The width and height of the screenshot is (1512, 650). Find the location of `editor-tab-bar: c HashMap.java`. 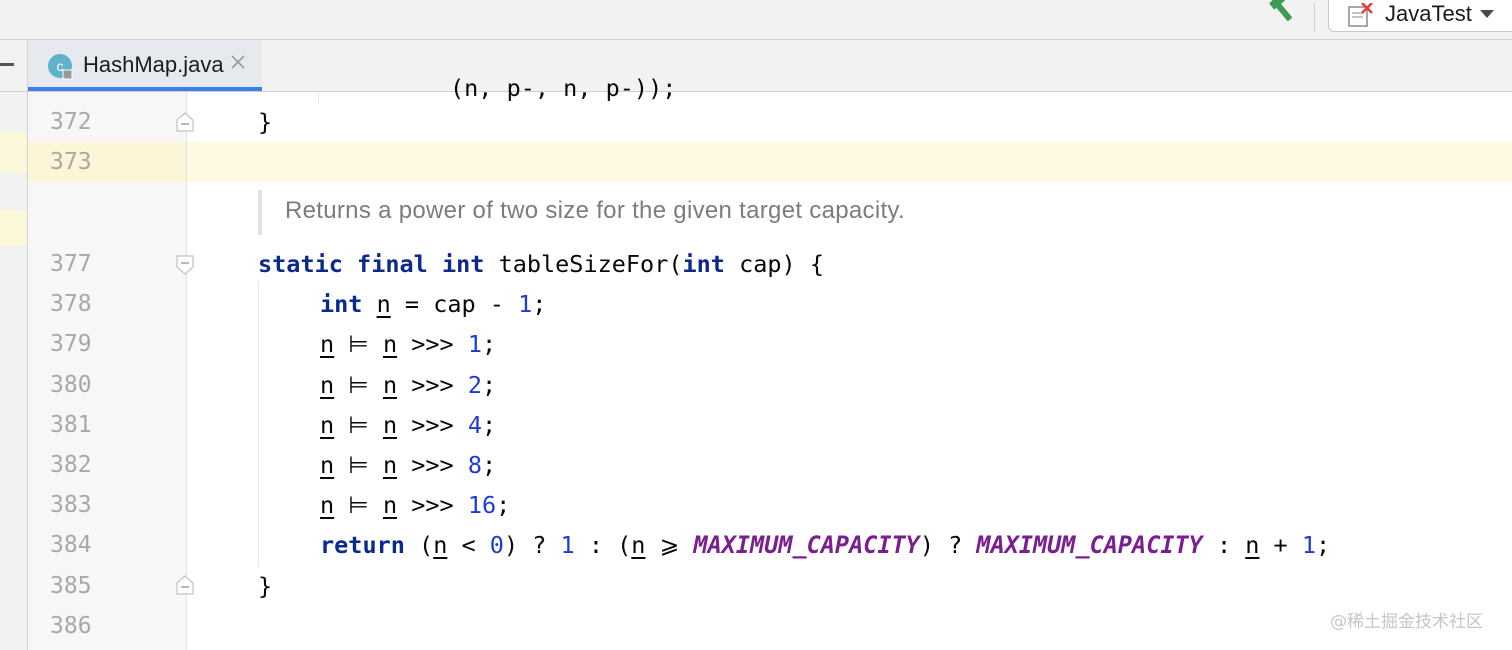

editor-tab-bar: c HashMap.java is located at coordinates (756, 66).